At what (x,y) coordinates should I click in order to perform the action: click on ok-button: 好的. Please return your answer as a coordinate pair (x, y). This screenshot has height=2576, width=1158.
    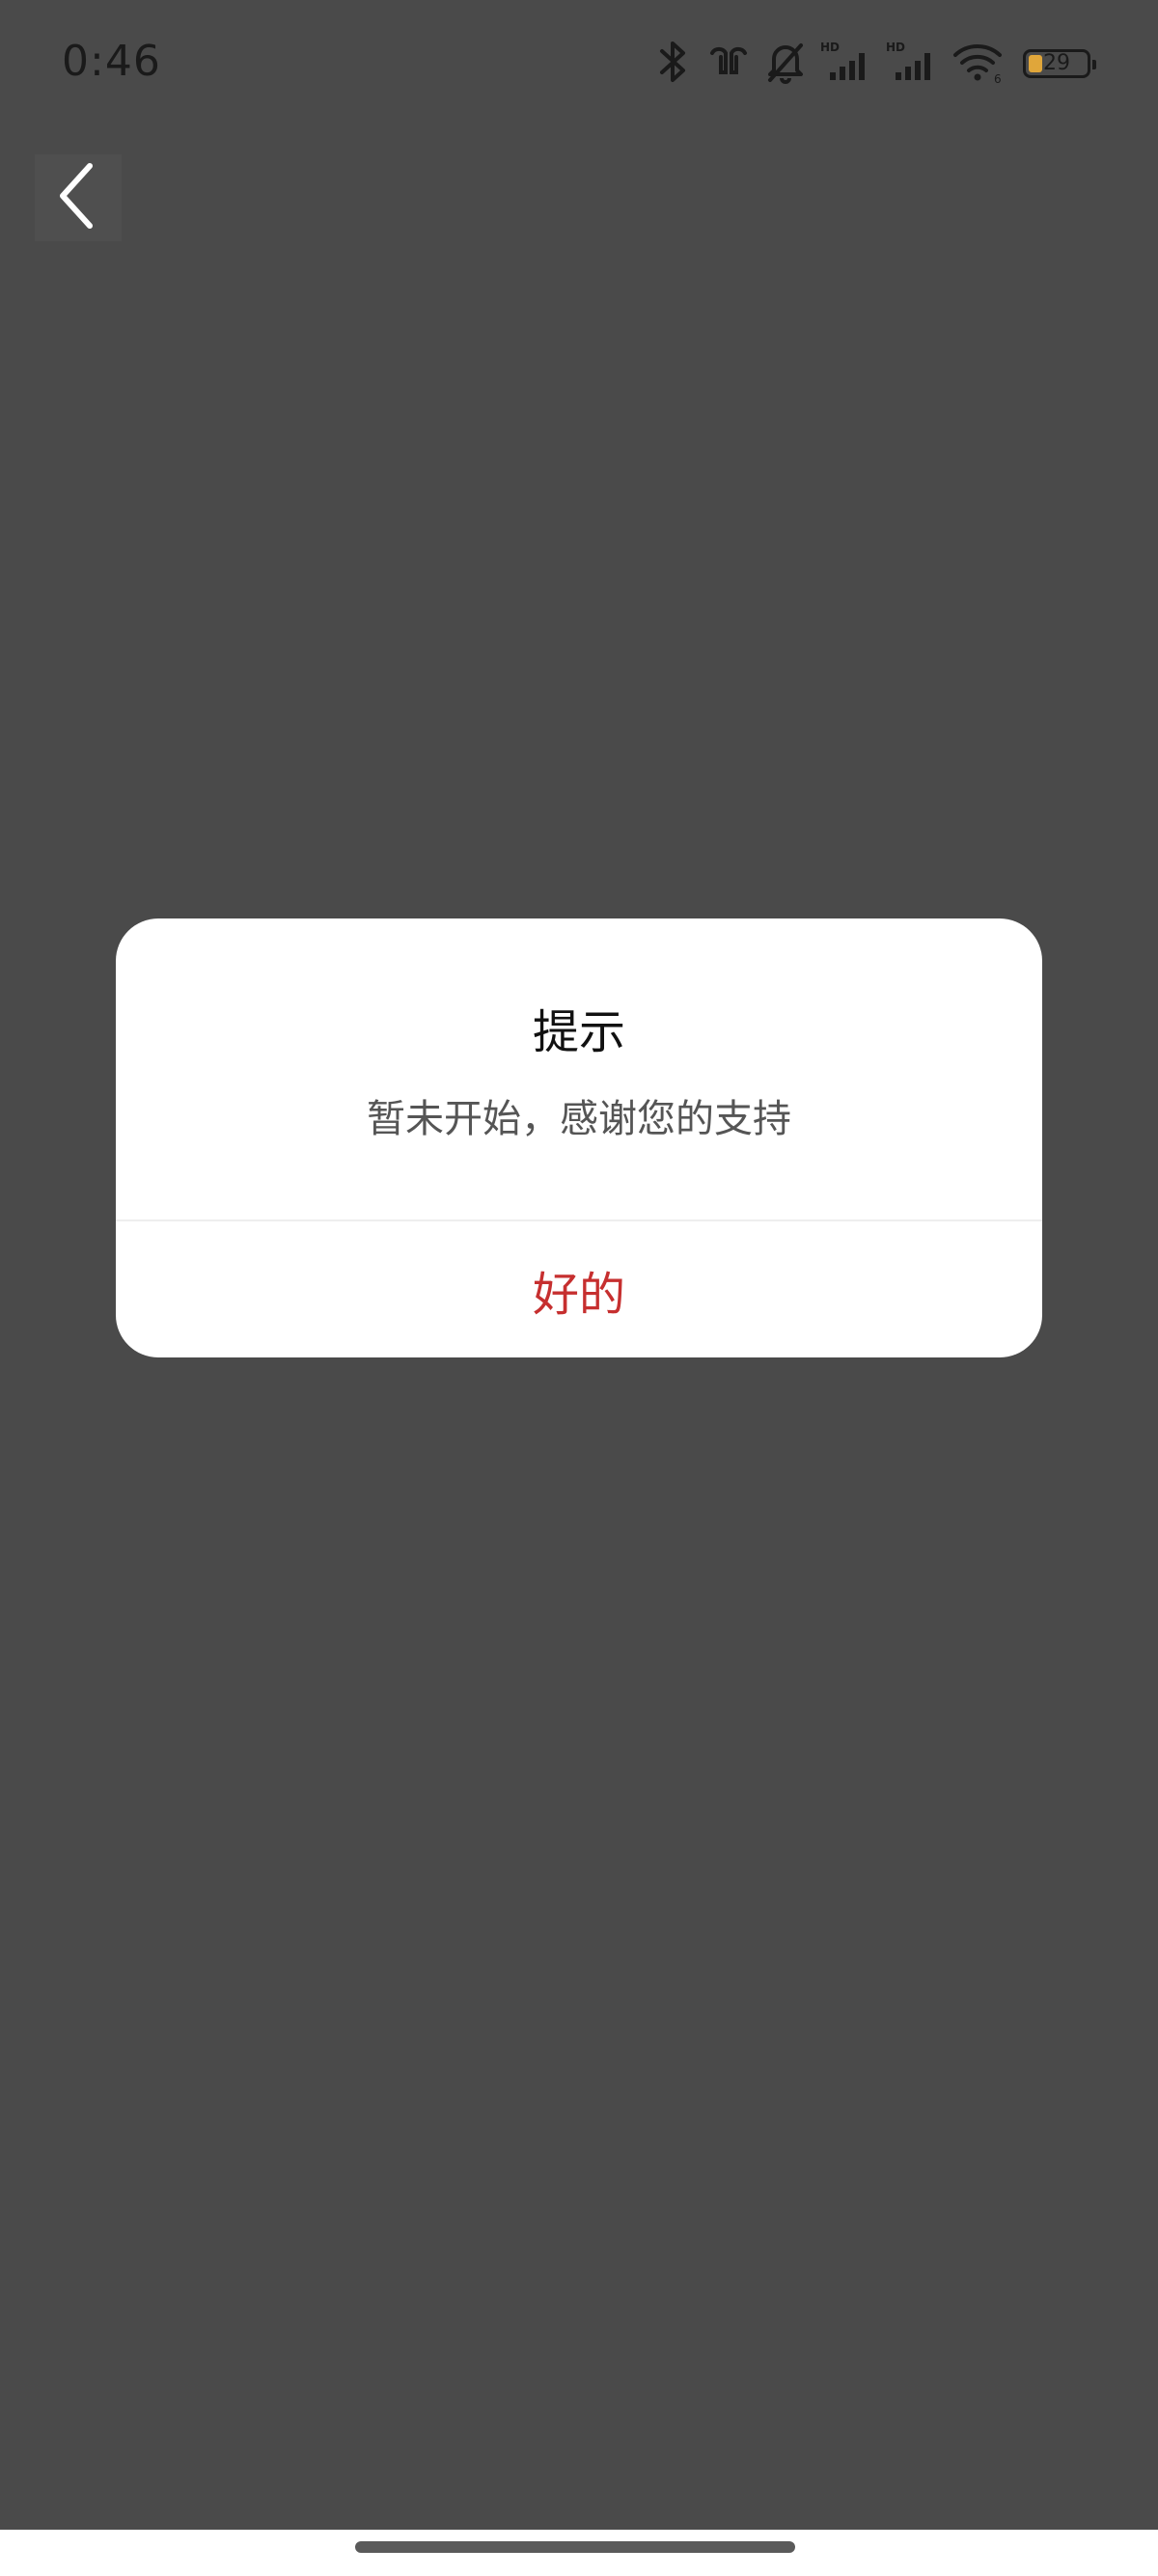
    Looking at the image, I should click on (579, 1289).